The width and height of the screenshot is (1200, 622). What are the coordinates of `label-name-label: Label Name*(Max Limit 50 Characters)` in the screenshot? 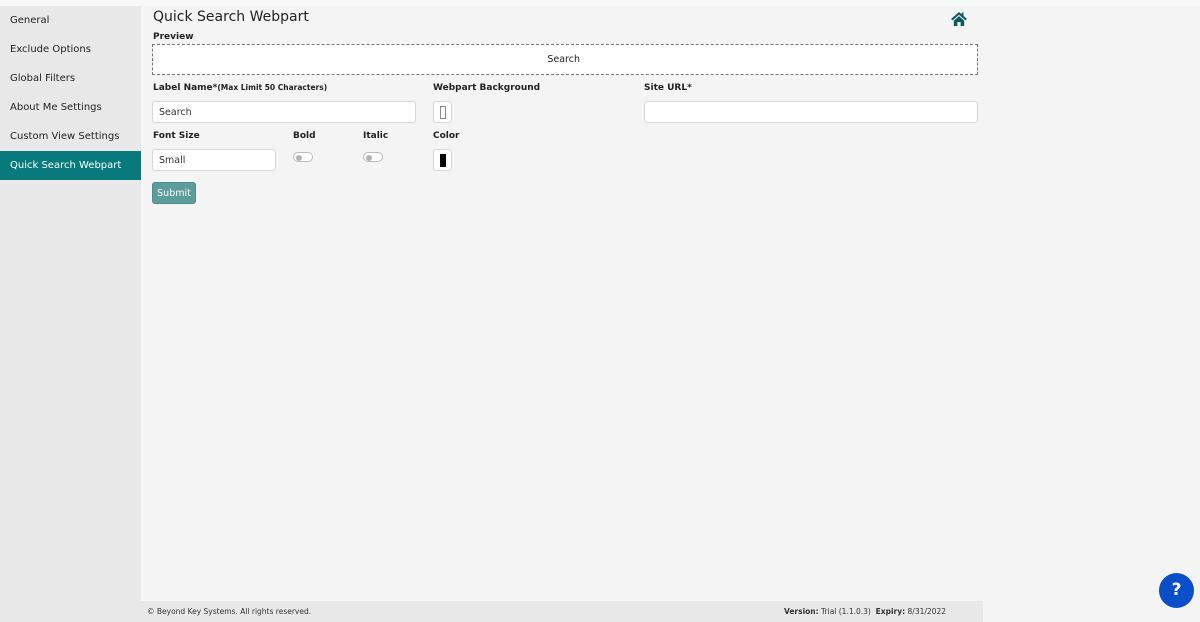 It's located at (240, 88).